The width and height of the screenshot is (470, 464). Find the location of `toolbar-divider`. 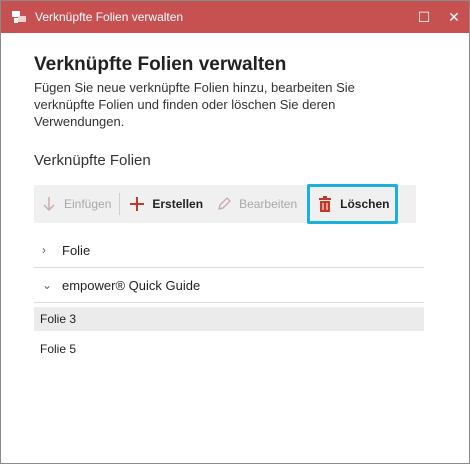

toolbar-divider is located at coordinates (120, 204).